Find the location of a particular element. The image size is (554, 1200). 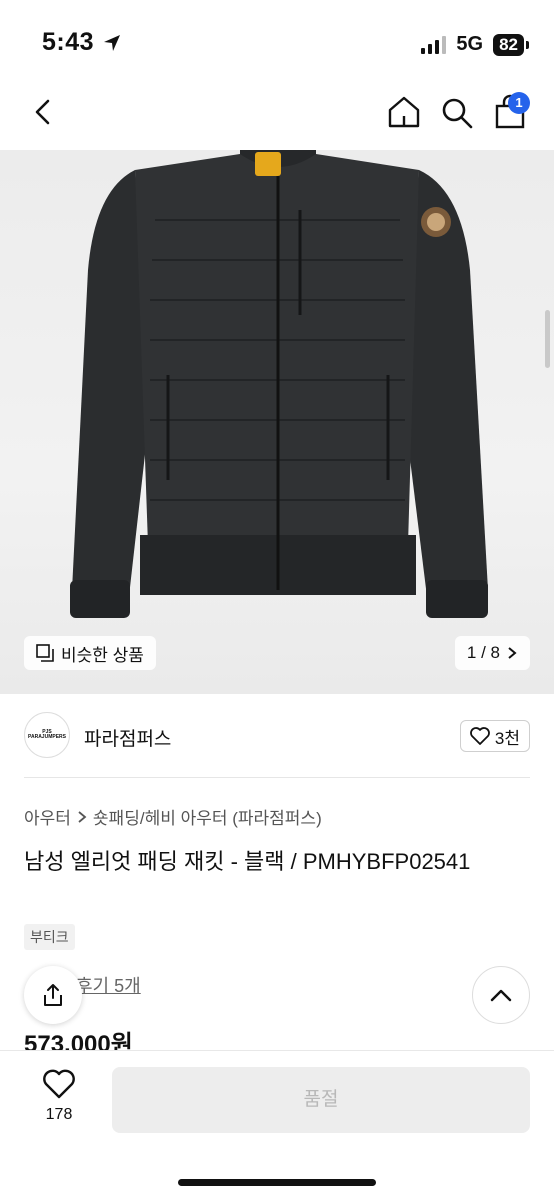

bottom-action-bar: 178 품절 is located at coordinates (277, 1125).